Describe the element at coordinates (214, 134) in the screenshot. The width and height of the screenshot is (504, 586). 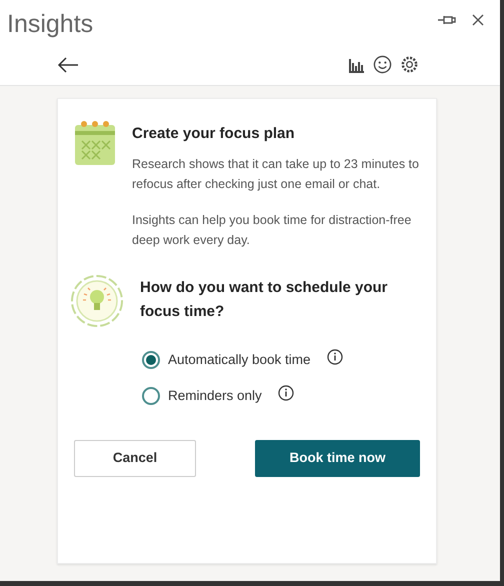
I see `card-title: Create your focus plan` at that location.